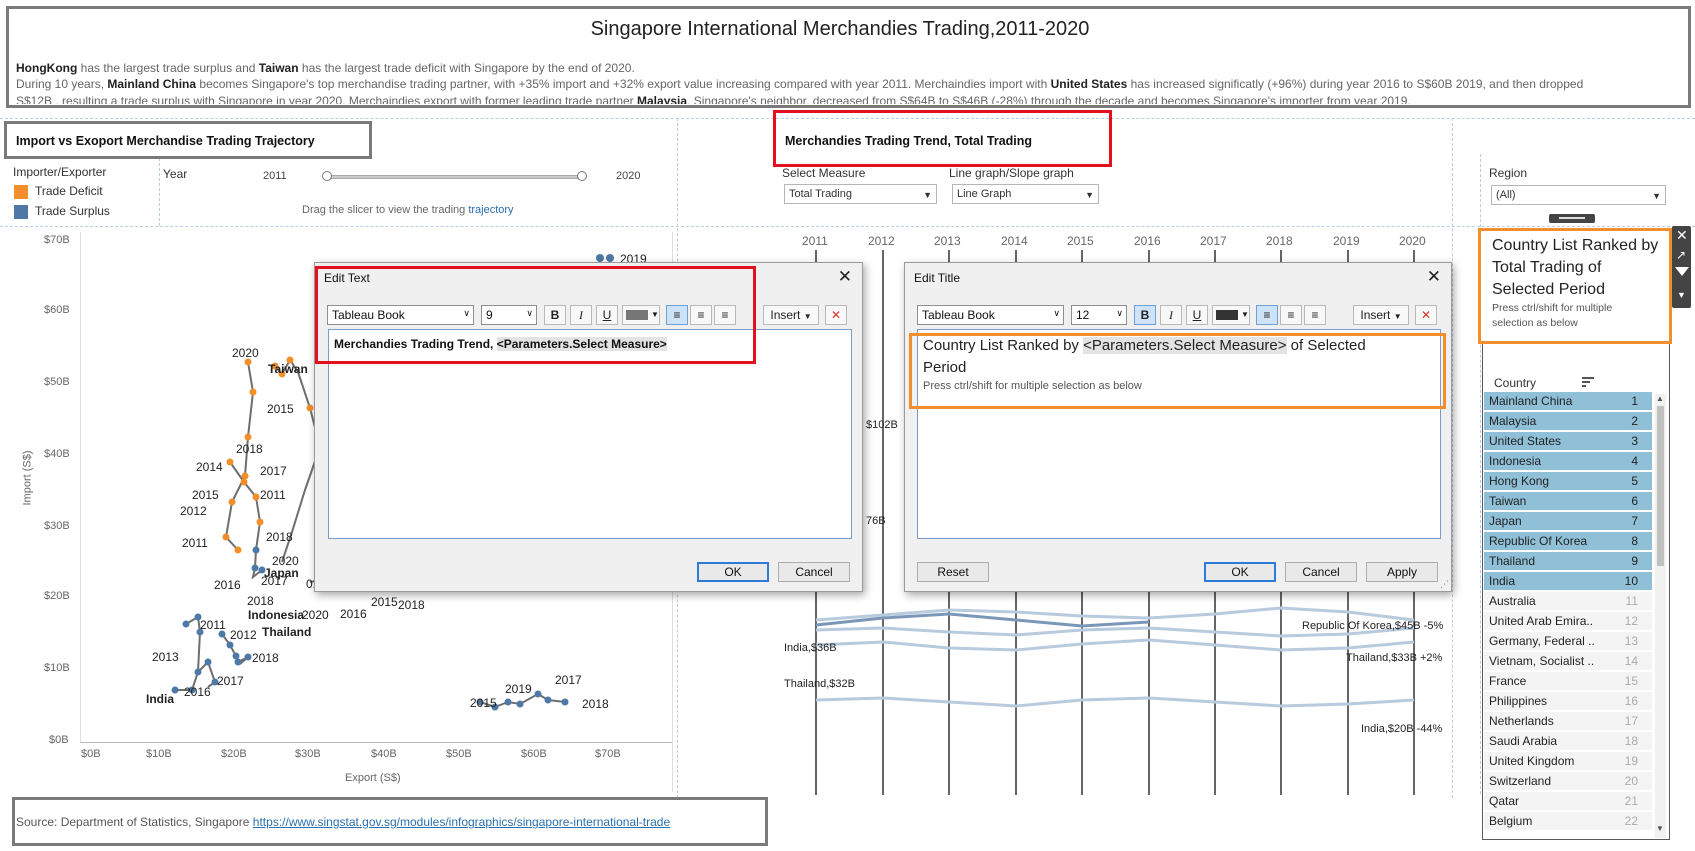  What do you see at coordinates (860, 194) in the screenshot?
I see `select-measure-dropdown: Total Trading ▼` at bounding box center [860, 194].